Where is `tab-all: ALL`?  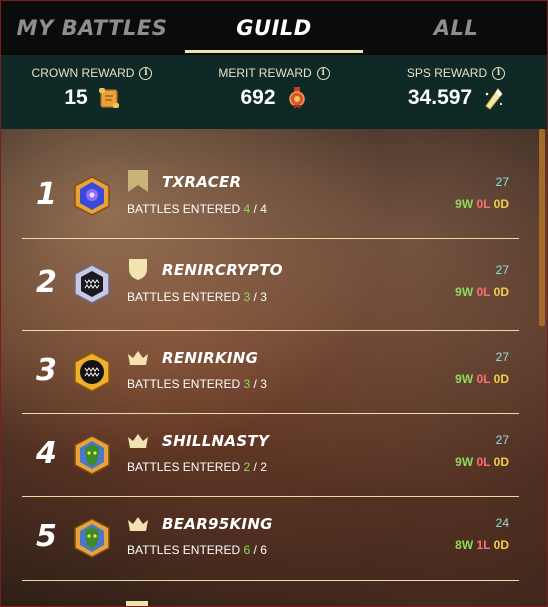
tab-all: ALL is located at coordinates (456, 28).